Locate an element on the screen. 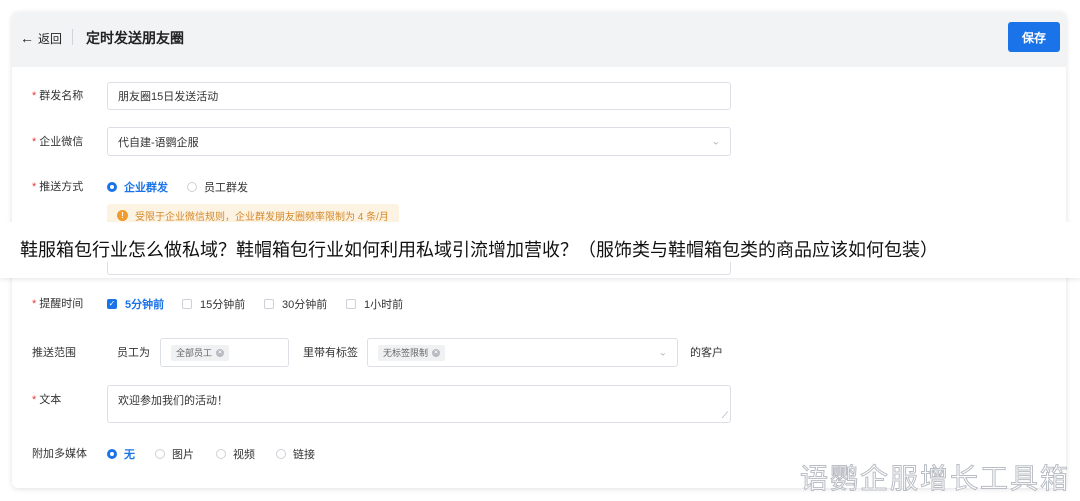 This screenshot has height=501, width=1080. reminder-label: * 提醒时间 is located at coordinates (57, 304).